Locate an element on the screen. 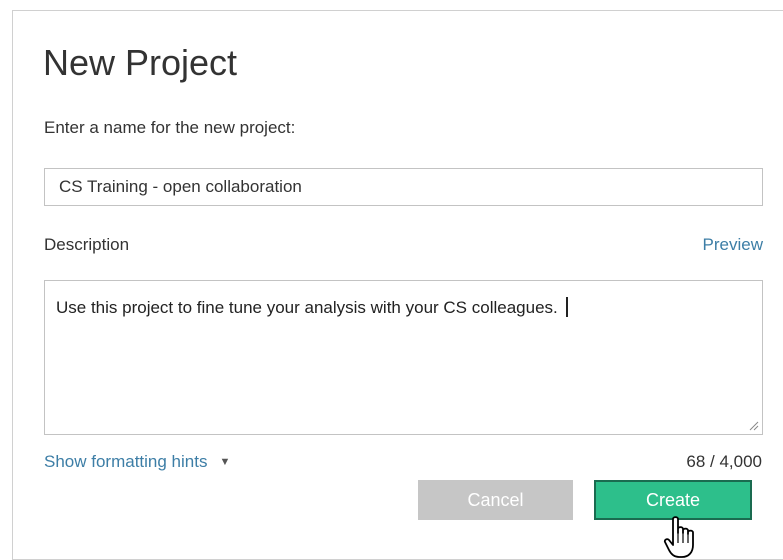  hand-pointer-icon is located at coordinates (678, 537).